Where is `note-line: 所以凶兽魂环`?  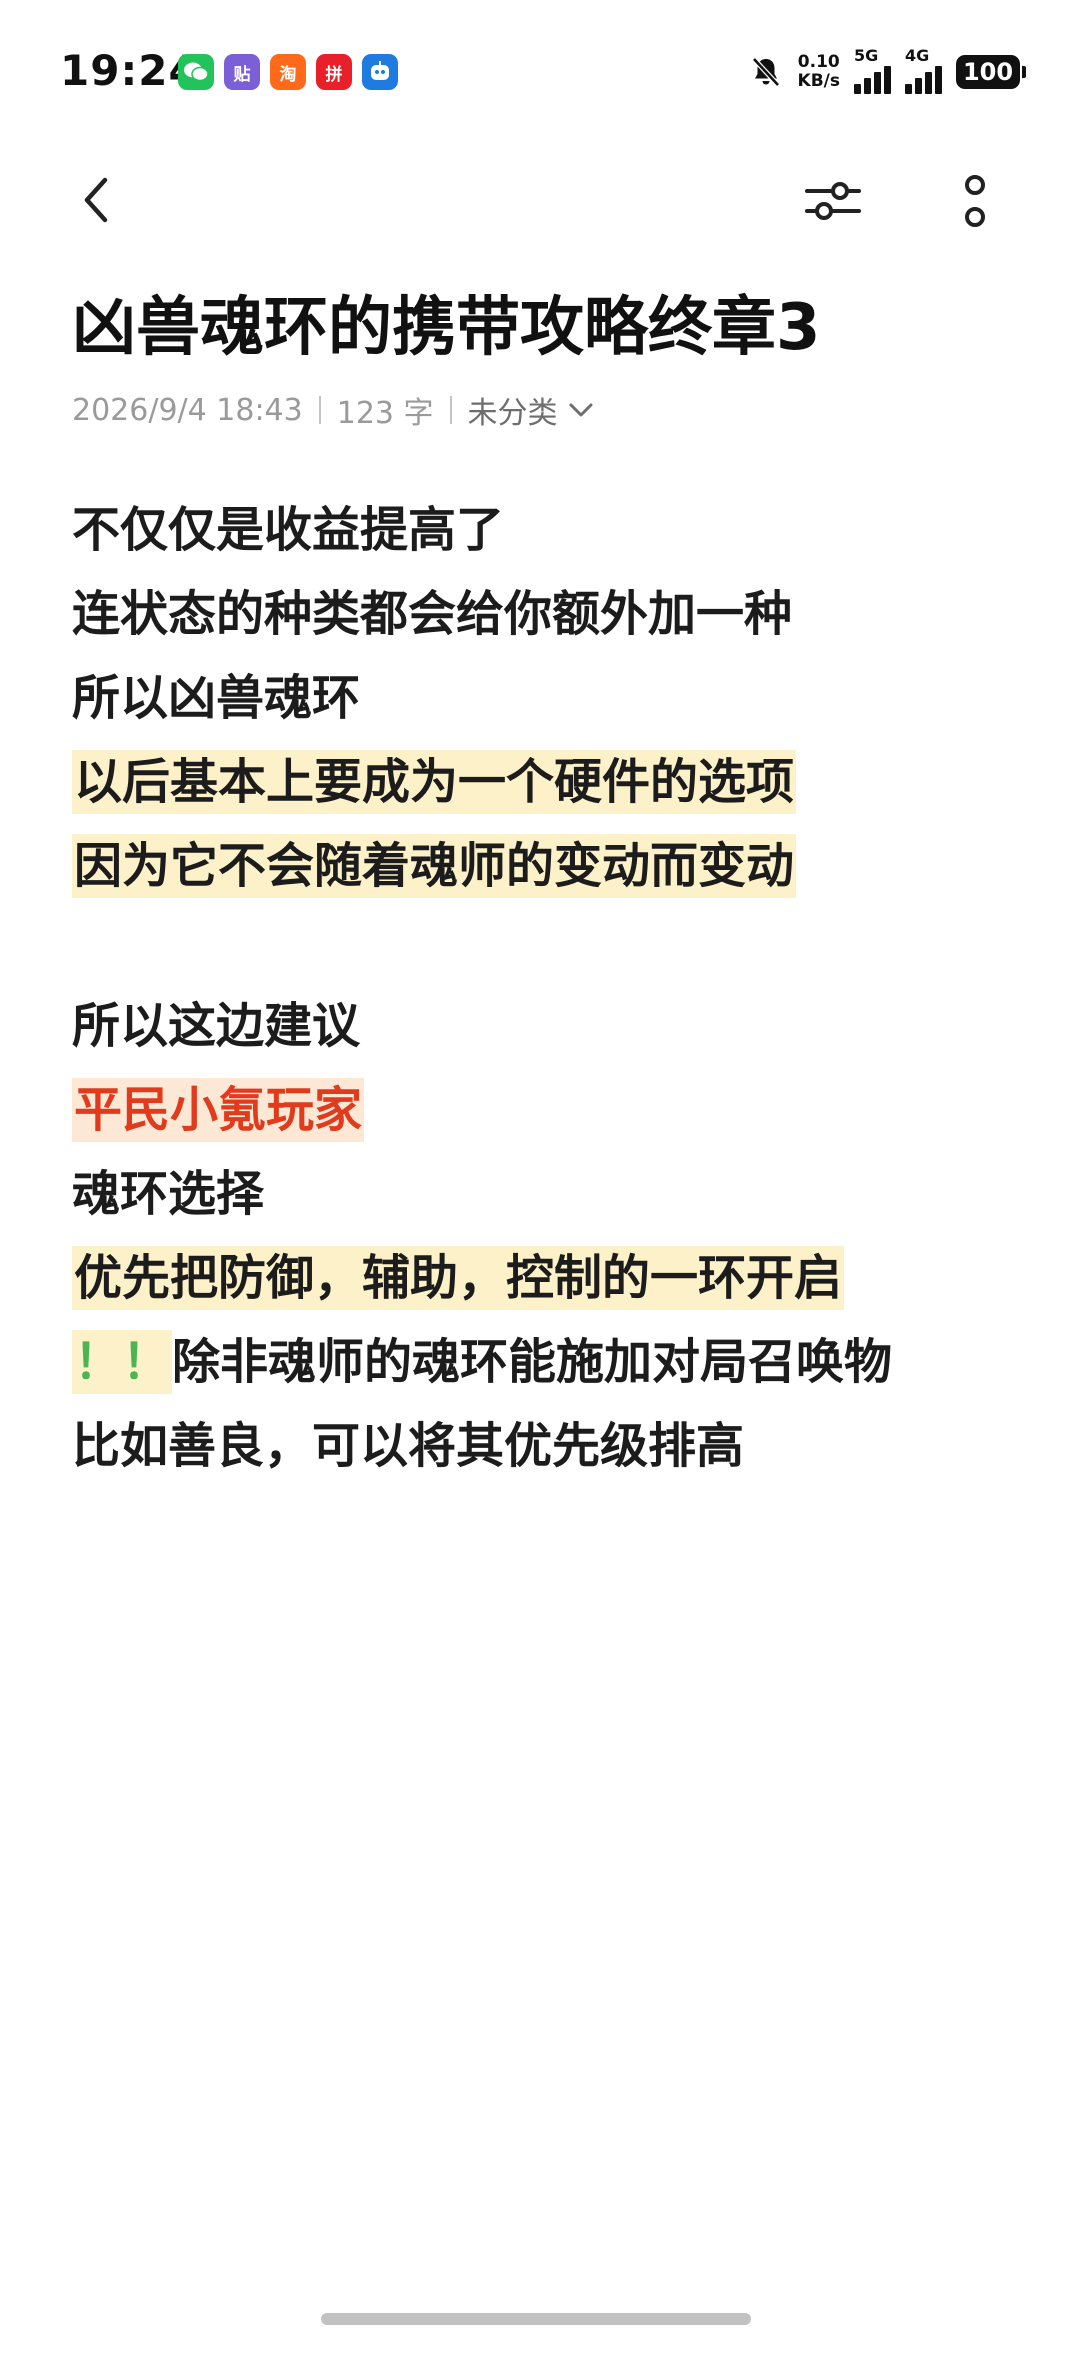
note-line: 所以凶兽魂环 is located at coordinates (216, 698).